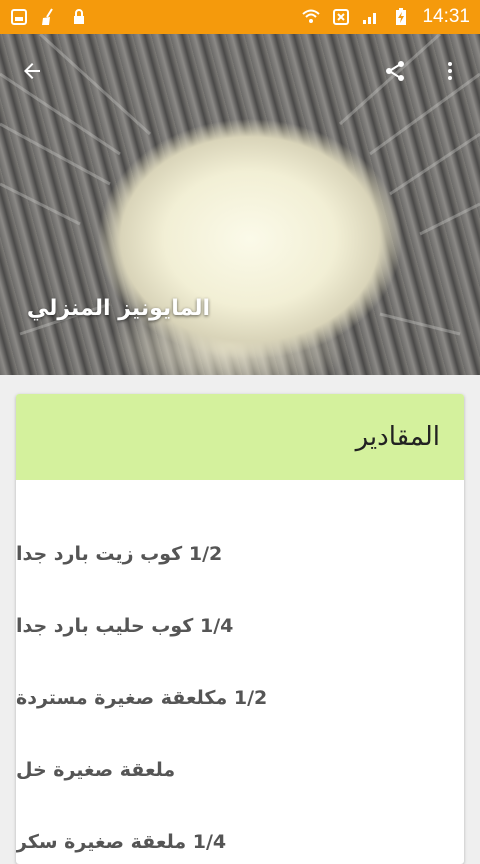 The height and width of the screenshot is (864, 480). I want to click on image-icon, so click(19, 17).